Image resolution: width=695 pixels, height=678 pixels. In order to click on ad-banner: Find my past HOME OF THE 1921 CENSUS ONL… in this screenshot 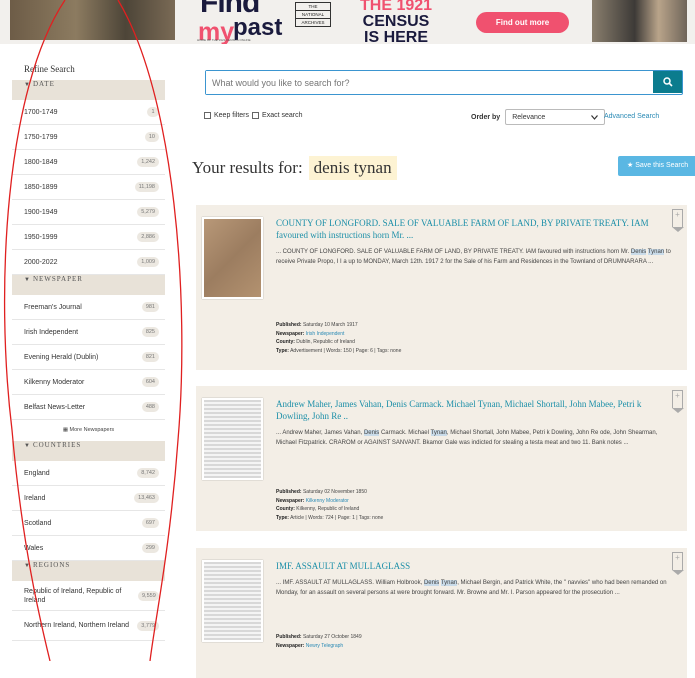, I will do `click(347, 22)`.